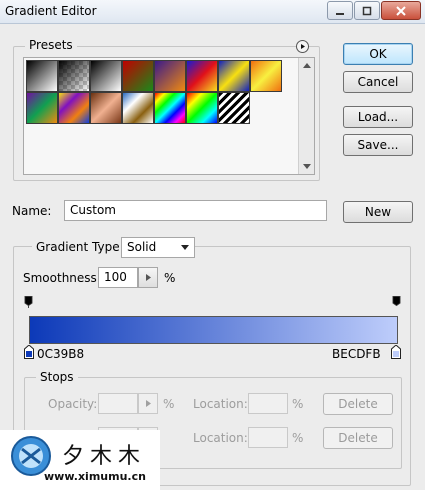 The image size is (425, 490). Describe the element at coordinates (118, 277) in the screenshot. I see `smoothness-input: 100` at that location.